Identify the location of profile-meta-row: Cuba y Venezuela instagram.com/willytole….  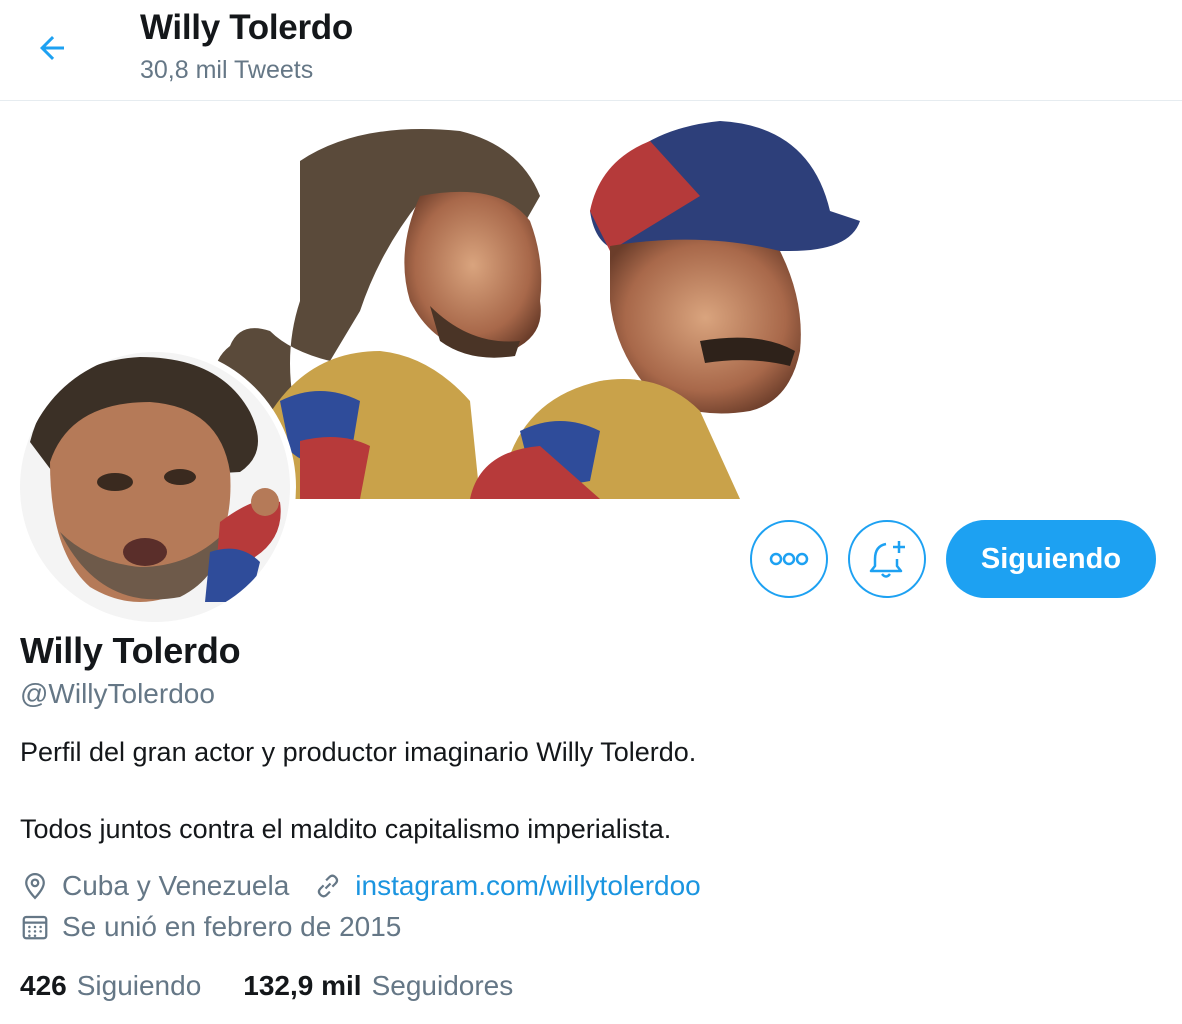
(360, 886).